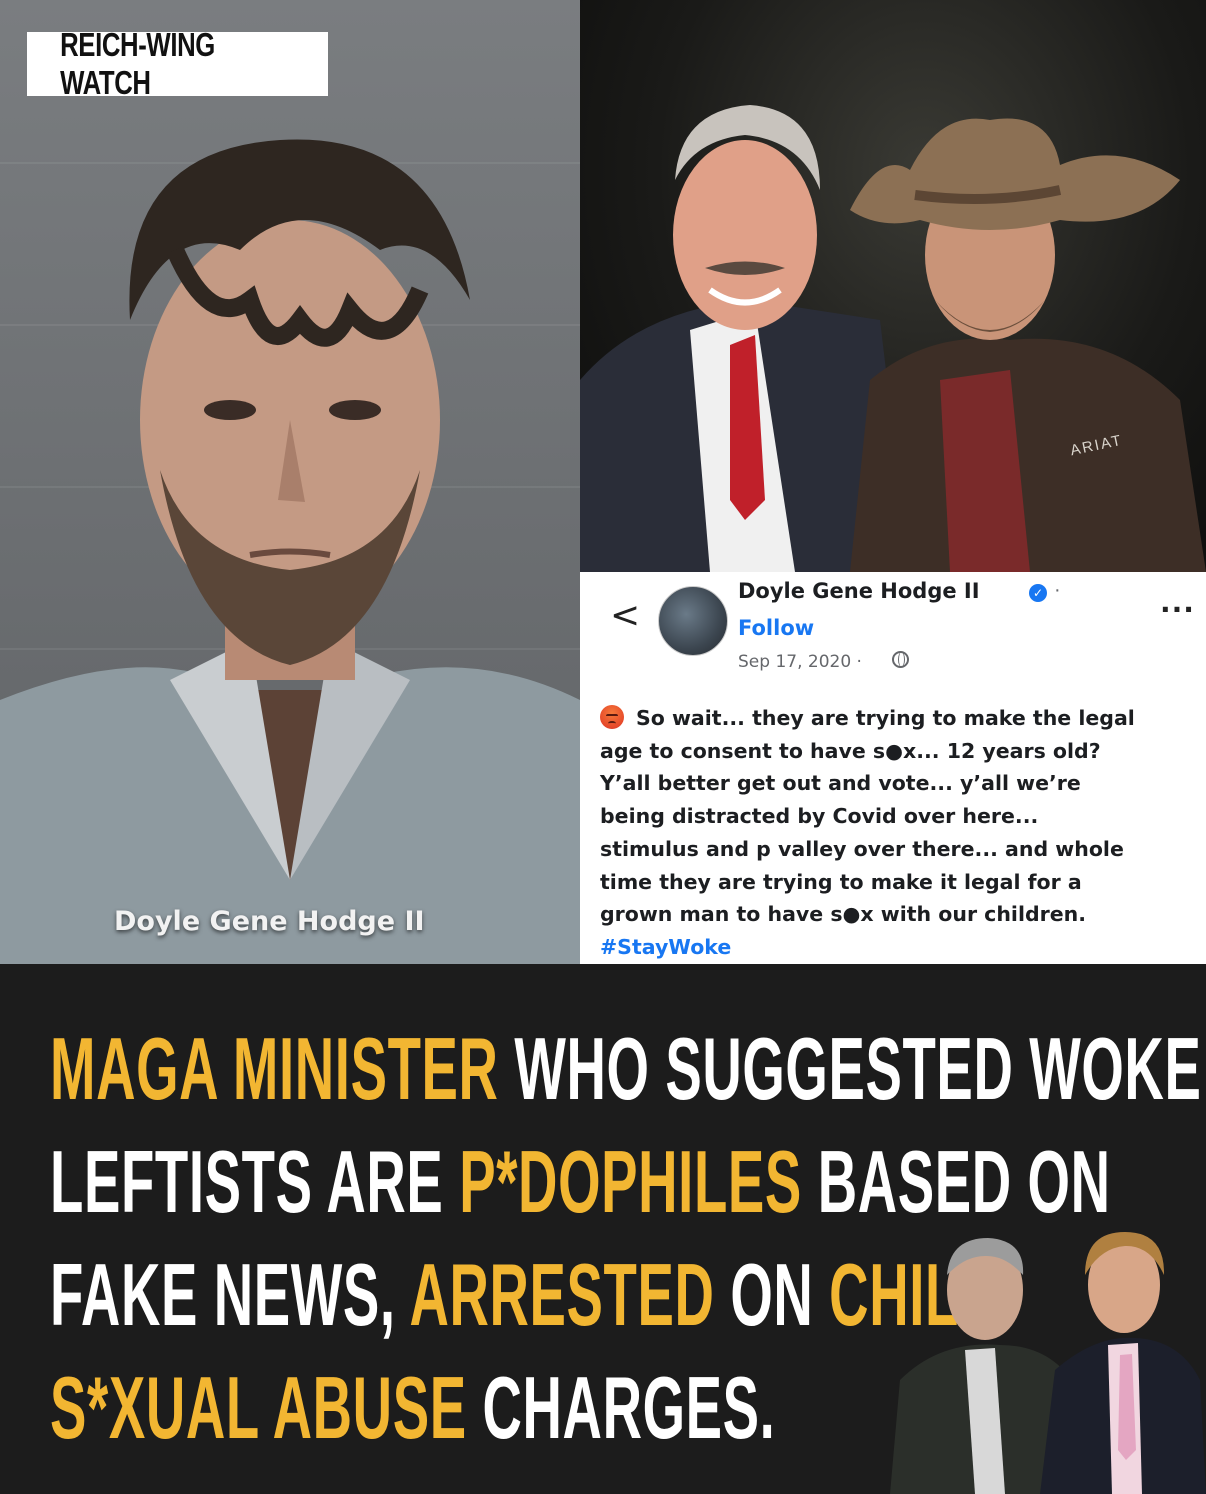 Image resolution: width=1206 pixels, height=1494 pixels. I want to click on headline-text: CHARGES., so click(629, 1407).